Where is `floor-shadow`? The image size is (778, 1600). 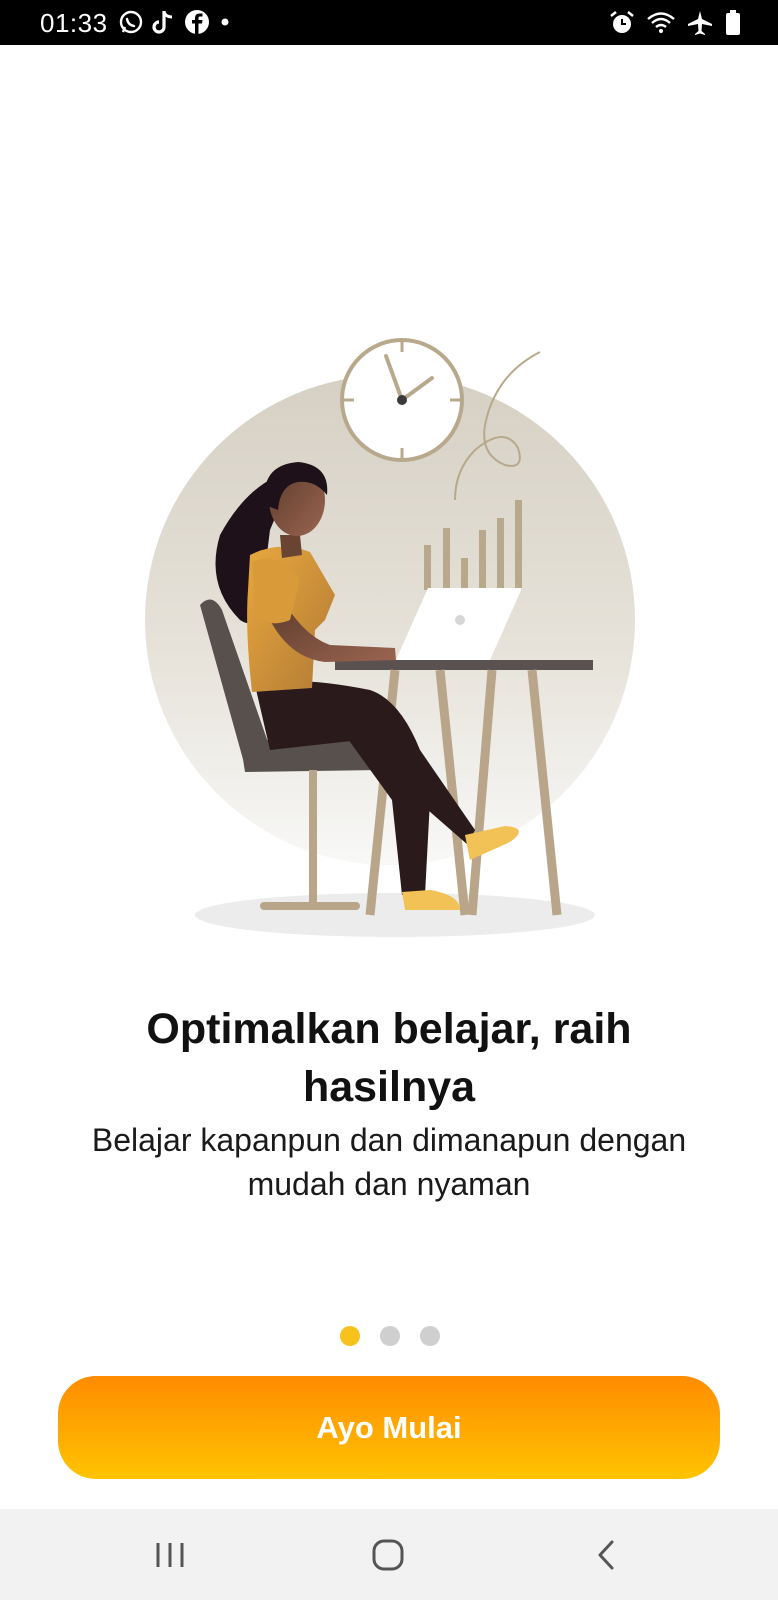
floor-shadow is located at coordinates (395, 915).